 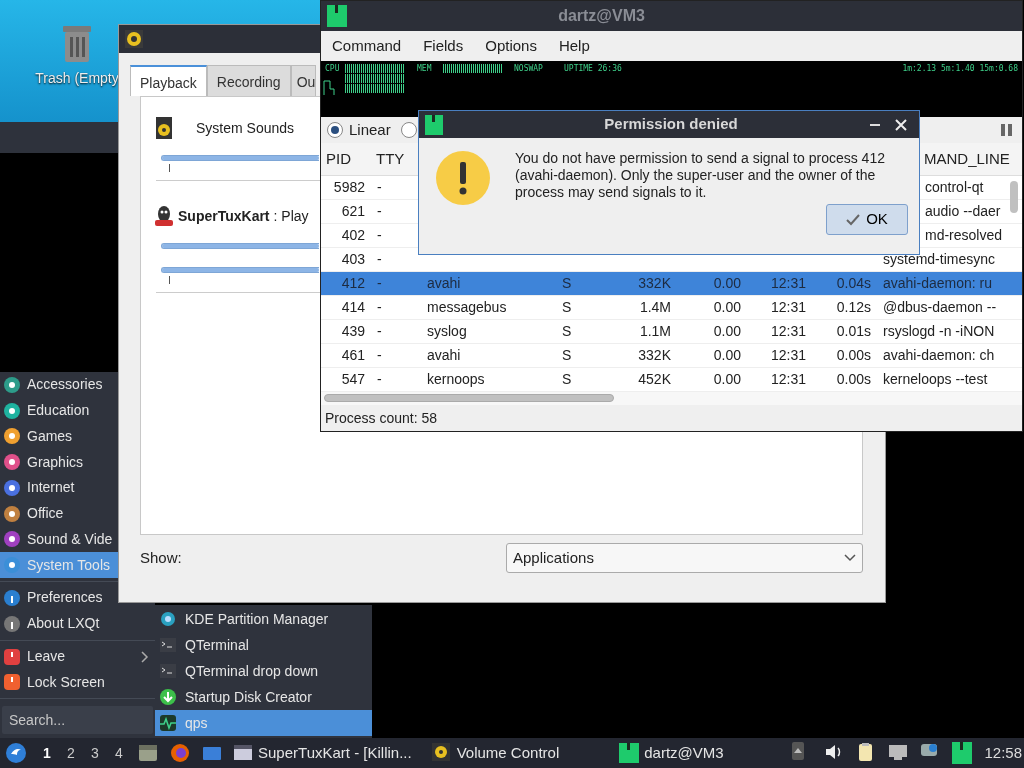 What do you see at coordinates (655, 331) in the screenshot?
I see `table-cell: 1.1M` at bounding box center [655, 331].